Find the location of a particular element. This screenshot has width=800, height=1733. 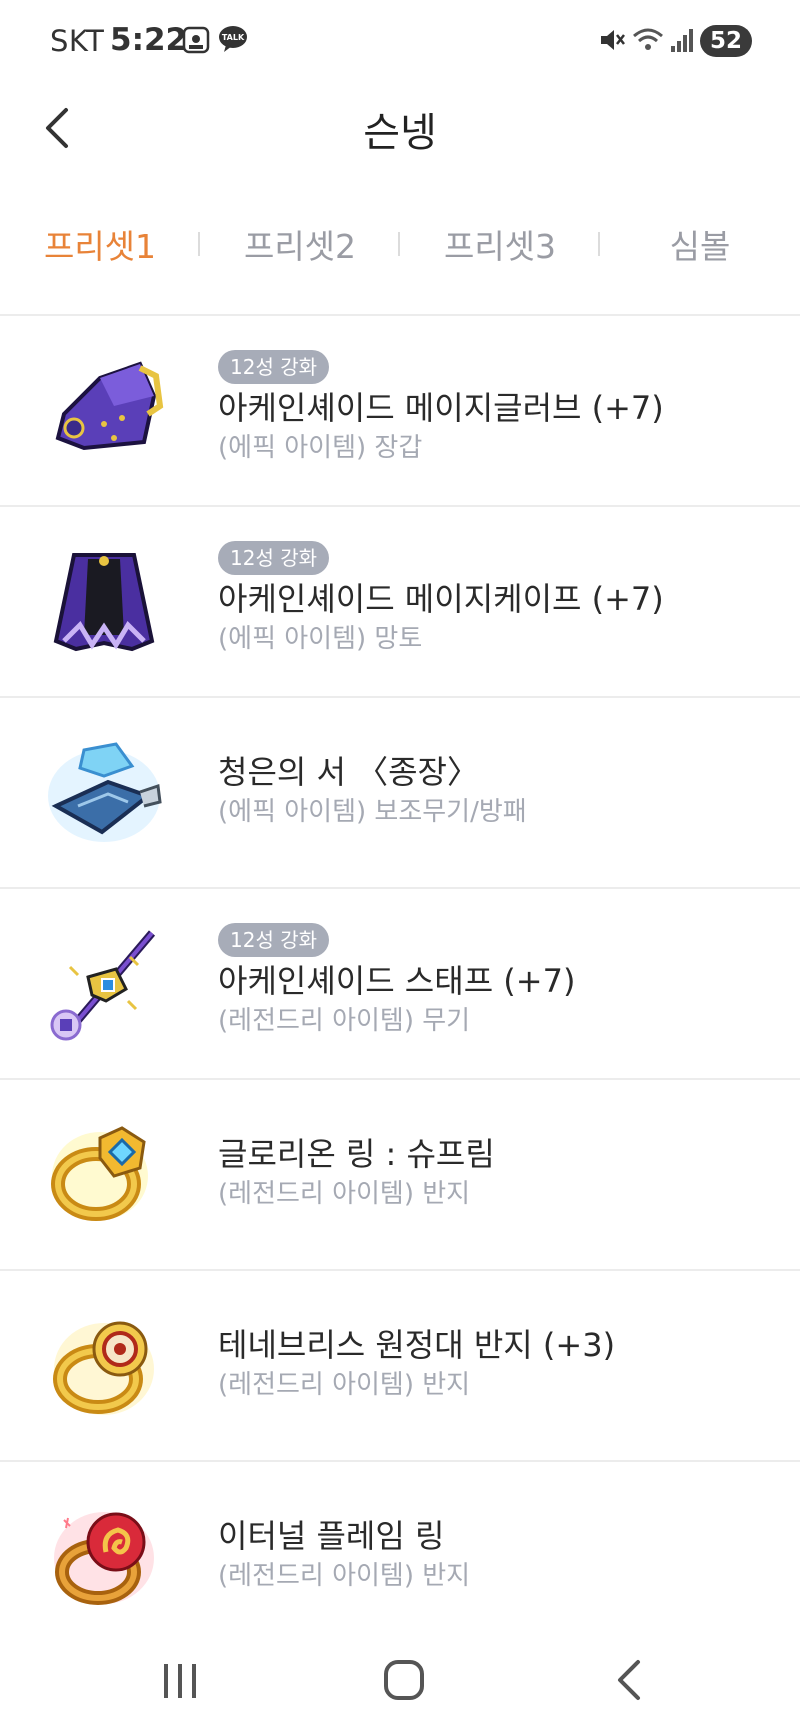

carrier-label: SKT is located at coordinates (77, 41).